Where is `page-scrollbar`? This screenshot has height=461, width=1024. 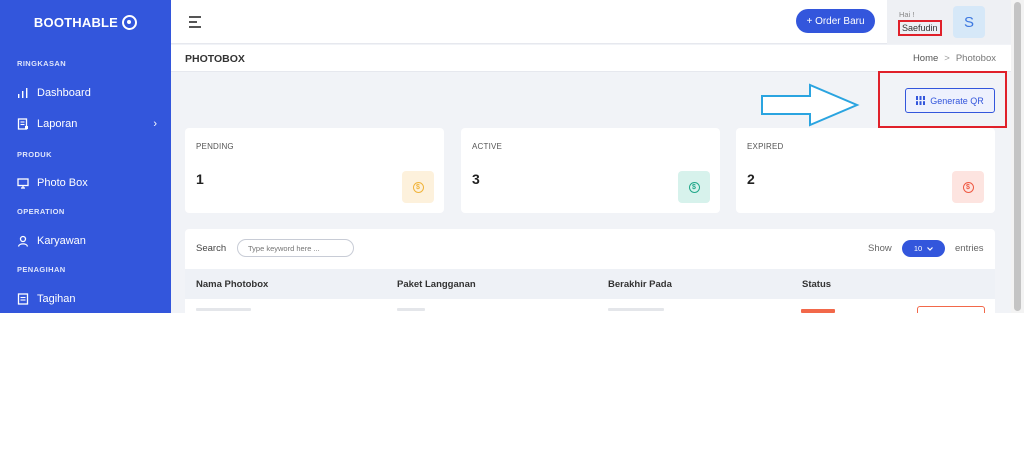 page-scrollbar is located at coordinates (1017, 156).